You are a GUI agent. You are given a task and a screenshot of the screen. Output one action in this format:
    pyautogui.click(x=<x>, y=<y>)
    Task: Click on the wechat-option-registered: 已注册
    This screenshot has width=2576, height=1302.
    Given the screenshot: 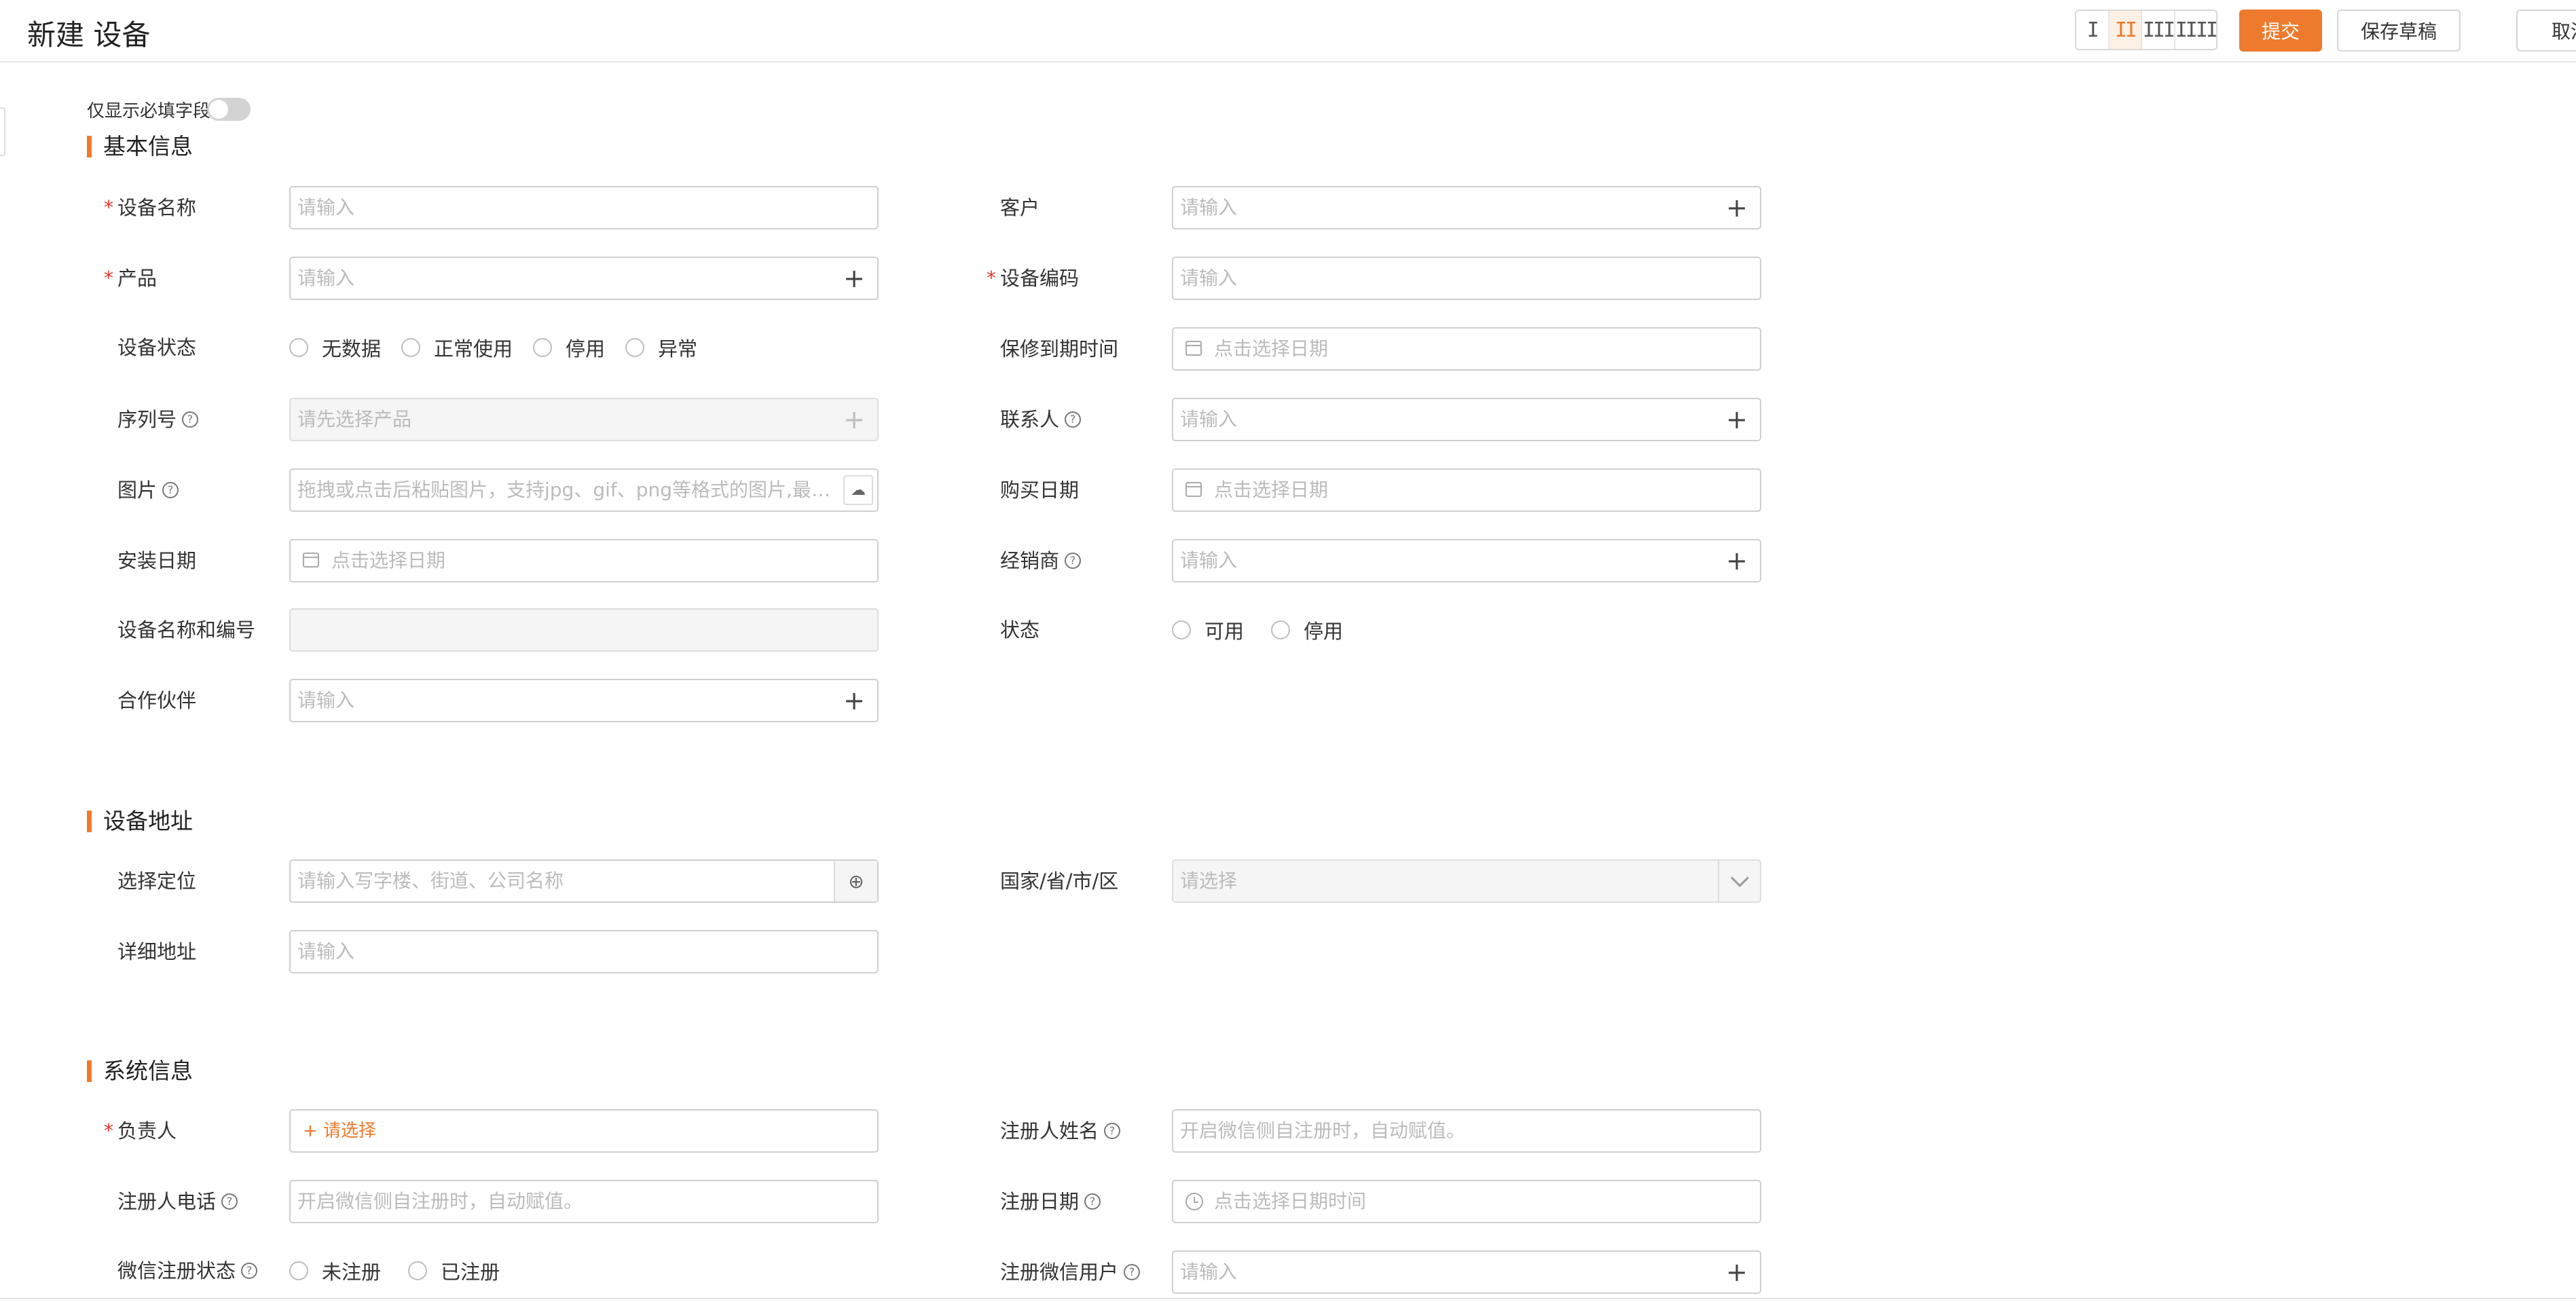 What is the action you would take?
    pyautogui.click(x=454, y=1271)
    